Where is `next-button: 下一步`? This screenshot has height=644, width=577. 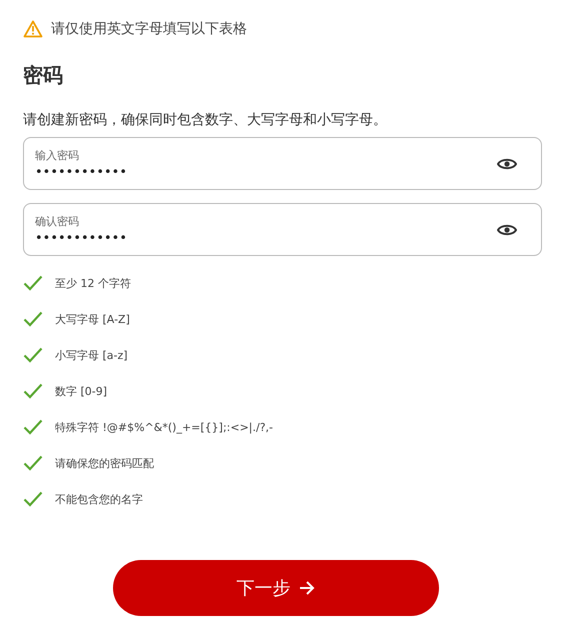 next-button: 下一步 is located at coordinates (275, 588).